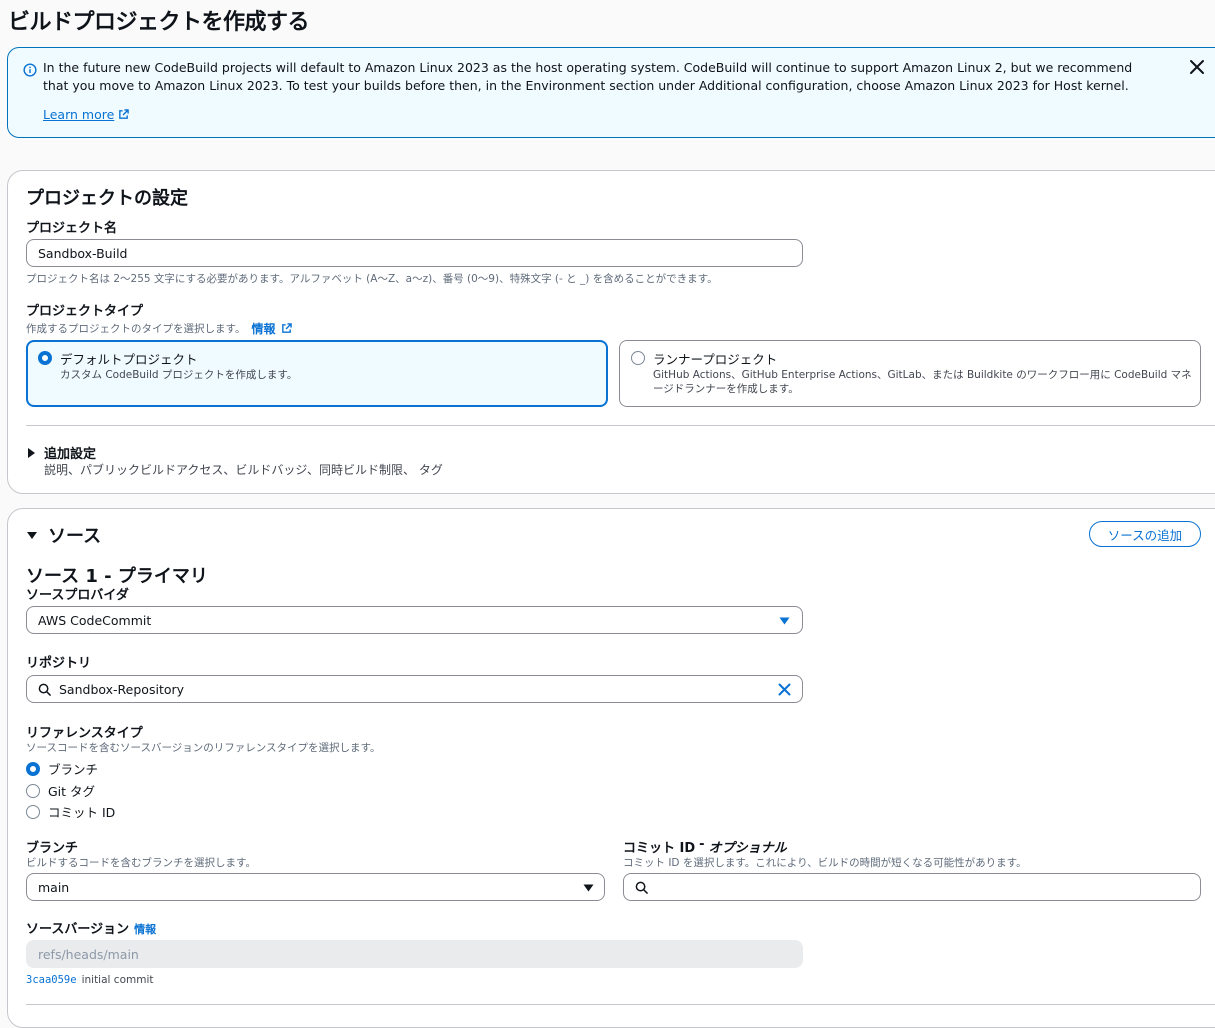 The height and width of the screenshot is (1028, 1215). Describe the element at coordinates (145, 929) in the screenshot. I see `source-version-info-link: 情報` at that location.